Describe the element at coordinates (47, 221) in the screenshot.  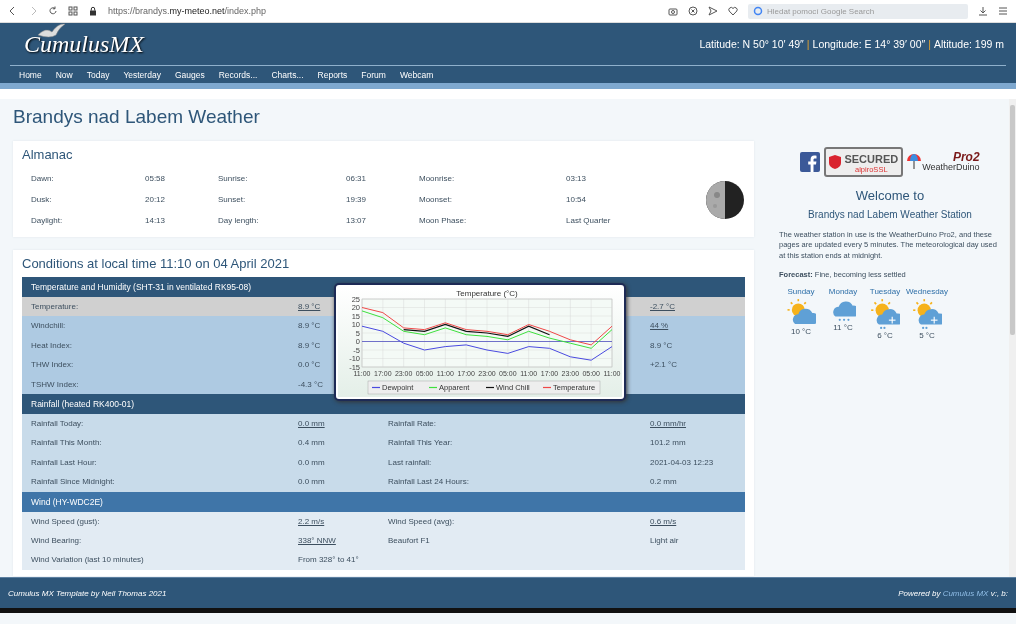
I see `almanac-label: Daylight:` at that location.